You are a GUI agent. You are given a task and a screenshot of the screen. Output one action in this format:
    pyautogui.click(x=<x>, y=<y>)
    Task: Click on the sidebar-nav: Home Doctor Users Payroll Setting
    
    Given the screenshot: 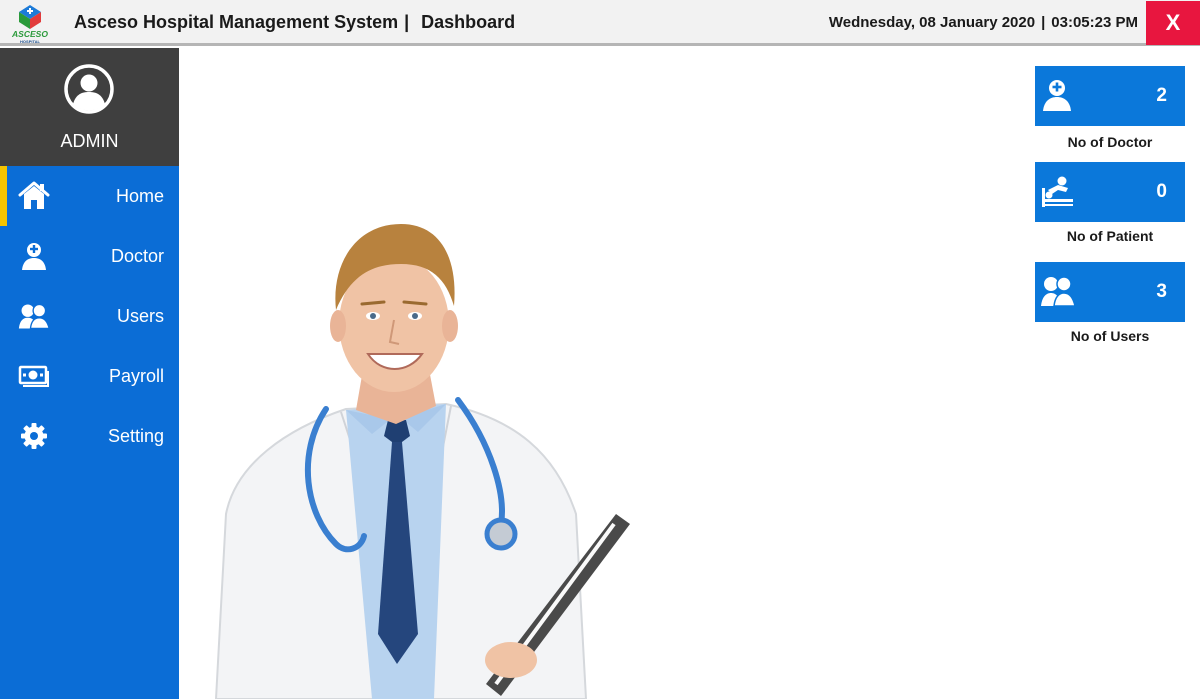 What is the action you would take?
    pyautogui.click(x=89, y=316)
    